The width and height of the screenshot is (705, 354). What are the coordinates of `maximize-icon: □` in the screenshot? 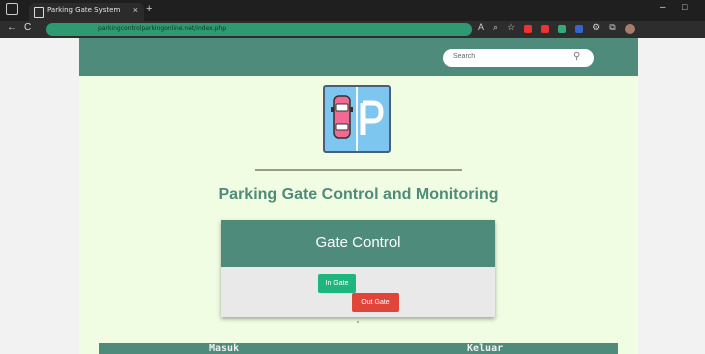 It's located at (684, 7).